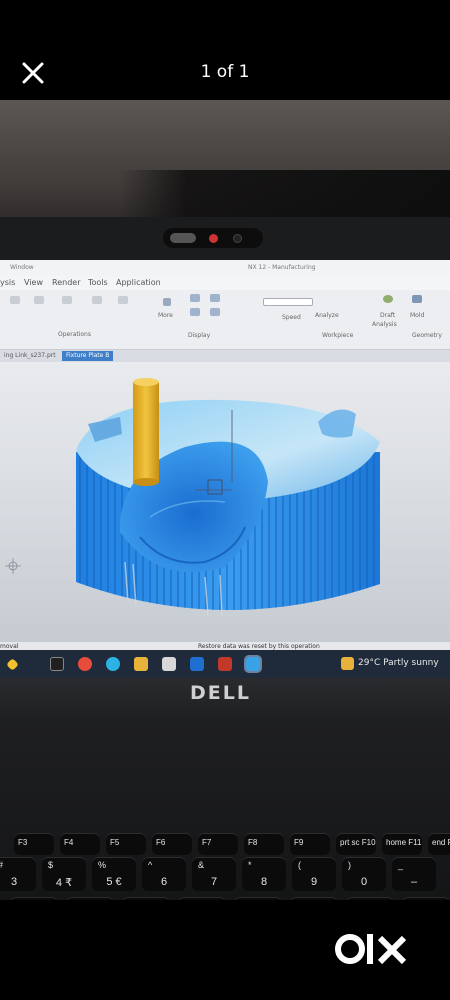 This screenshot has height=1000, width=450. What do you see at coordinates (34, 844) in the screenshot?
I see `key: F3` at bounding box center [34, 844].